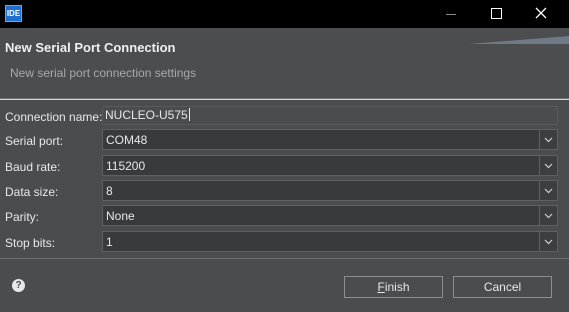  I want to click on serial-port-select: COM48, so click(330, 139).